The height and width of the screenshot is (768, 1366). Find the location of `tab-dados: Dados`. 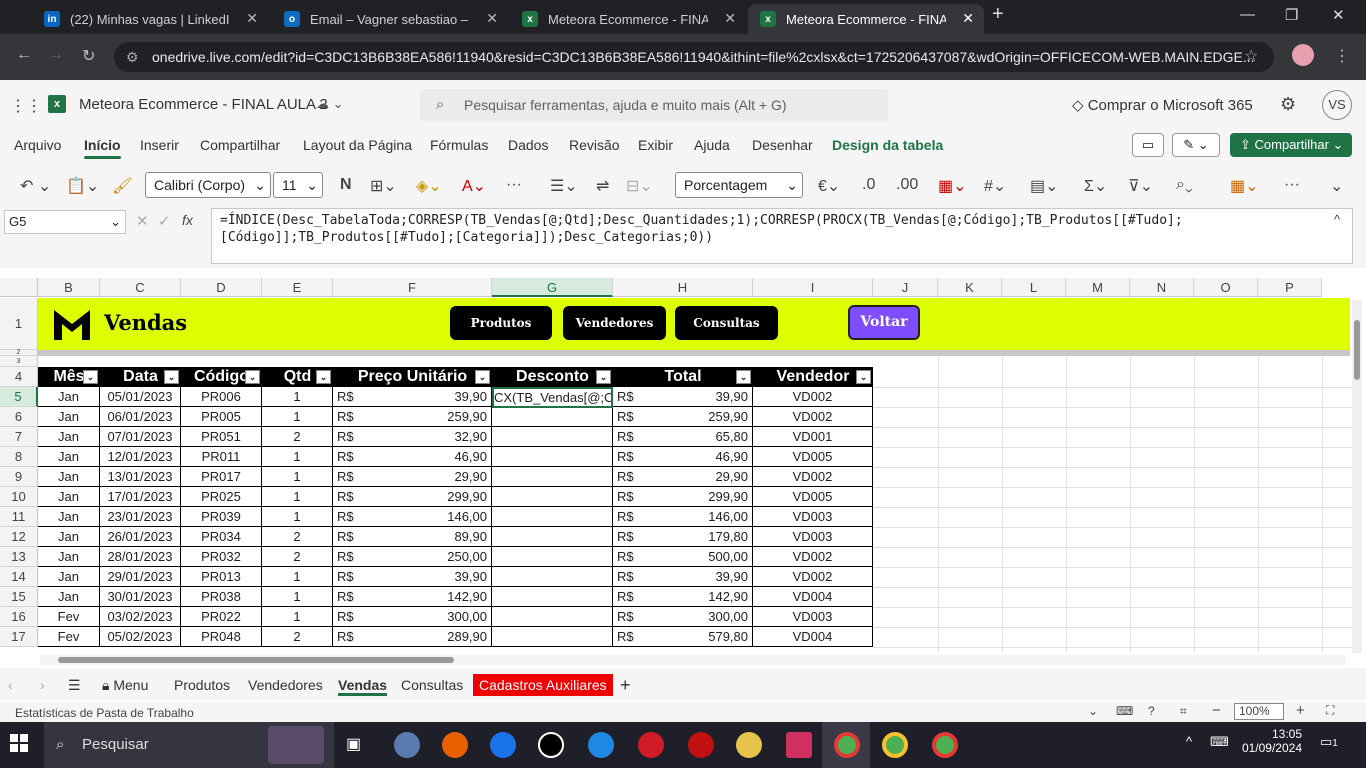

tab-dados: Dados is located at coordinates (528, 145).